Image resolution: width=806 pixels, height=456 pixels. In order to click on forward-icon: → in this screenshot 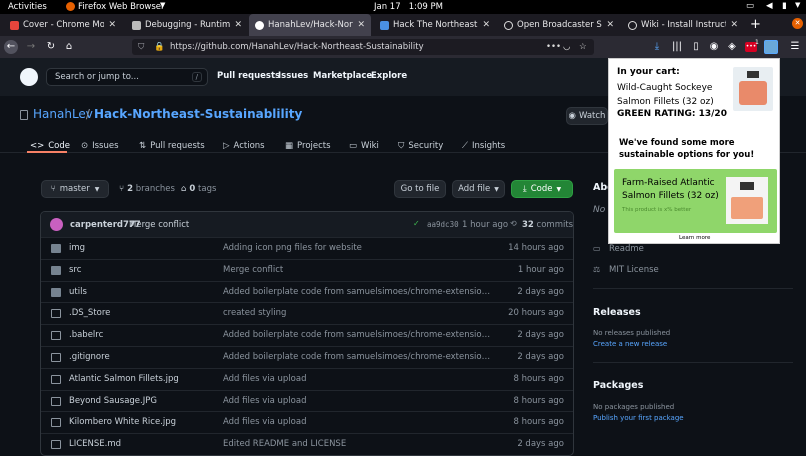, I will do `click(31, 47)`.